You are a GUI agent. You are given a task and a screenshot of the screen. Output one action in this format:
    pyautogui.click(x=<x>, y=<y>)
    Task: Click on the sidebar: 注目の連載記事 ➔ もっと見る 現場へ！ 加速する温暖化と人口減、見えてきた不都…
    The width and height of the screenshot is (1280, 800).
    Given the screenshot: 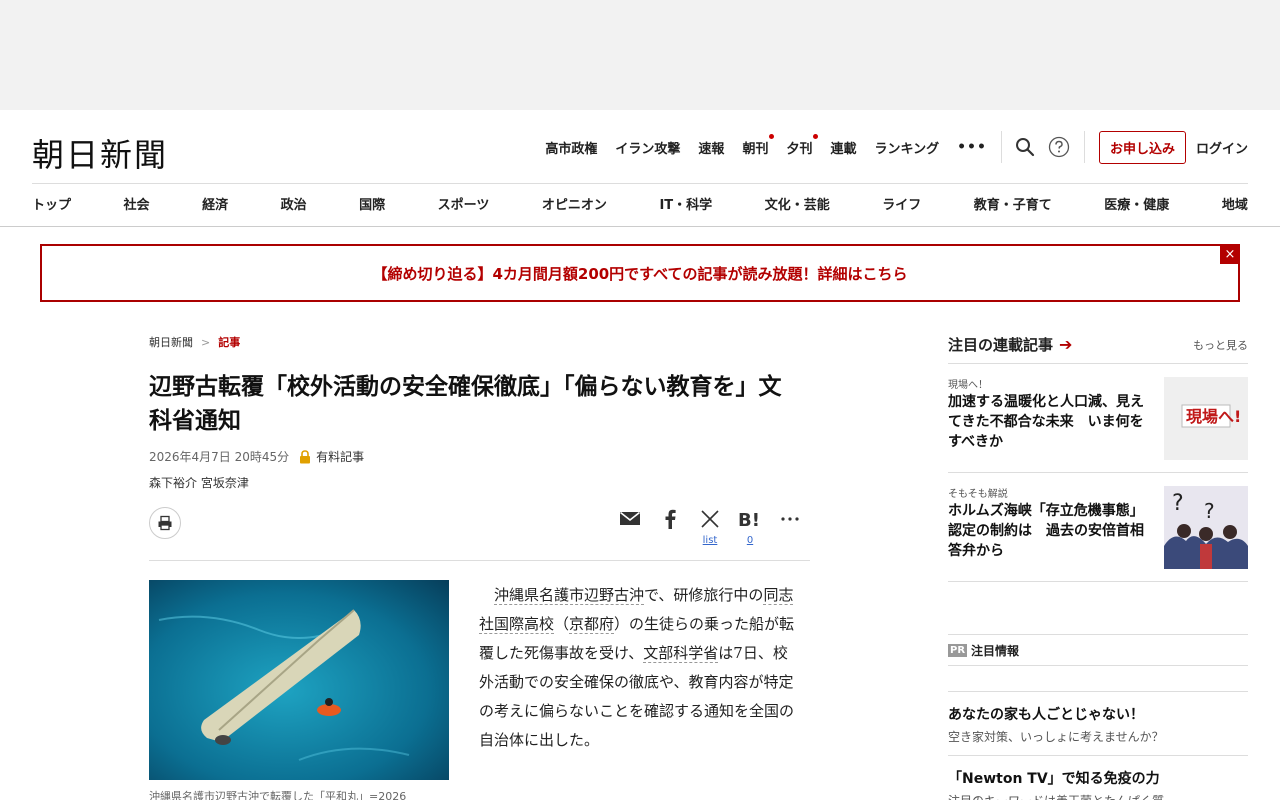 What is the action you would take?
    pyautogui.click(x=1098, y=567)
    